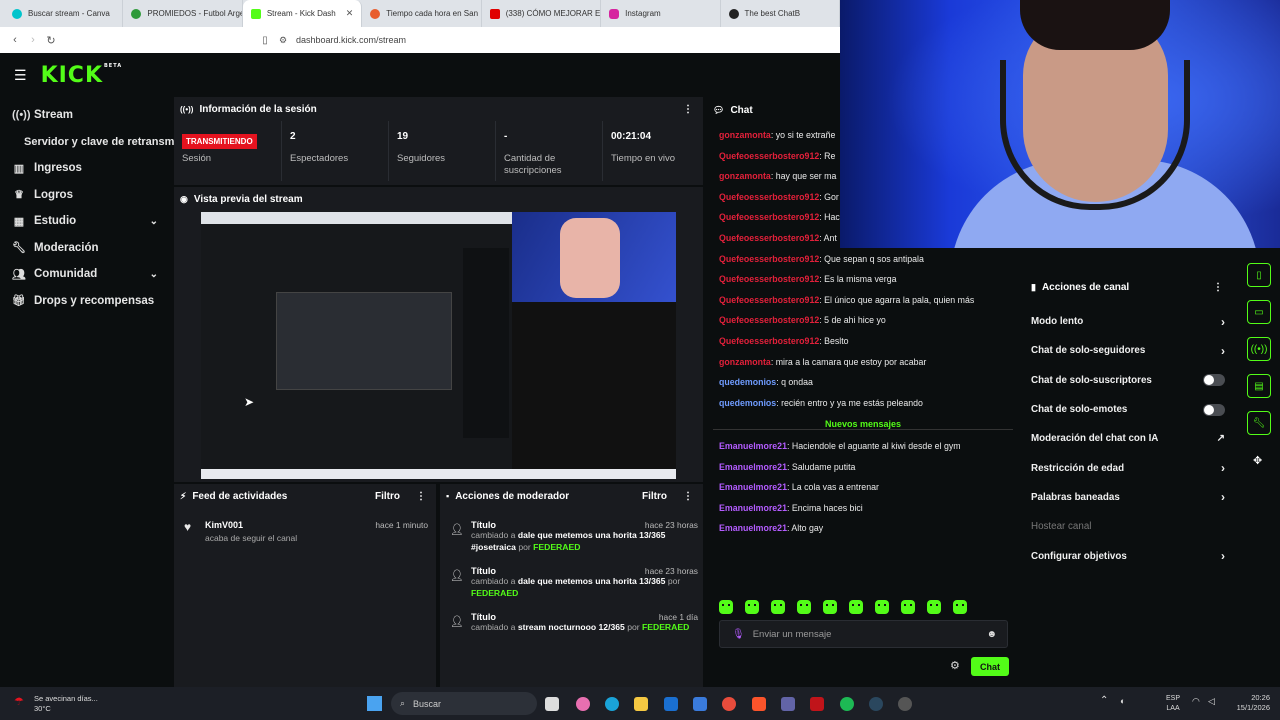 Image resolution: width=1280 pixels, height=720 pixels. What do you see at coordinates (991, 634) in the screenshot?
I see `emoji-picker-icon: ☻` at bounding box center [991, 634].